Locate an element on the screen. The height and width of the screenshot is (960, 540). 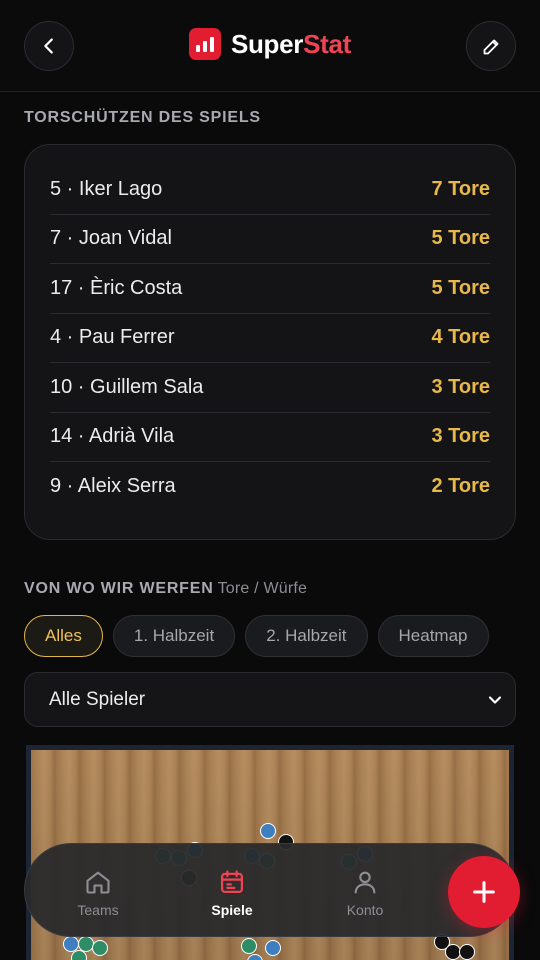
scorer-goals: 7 Tore is located at coordinates (460, 188).